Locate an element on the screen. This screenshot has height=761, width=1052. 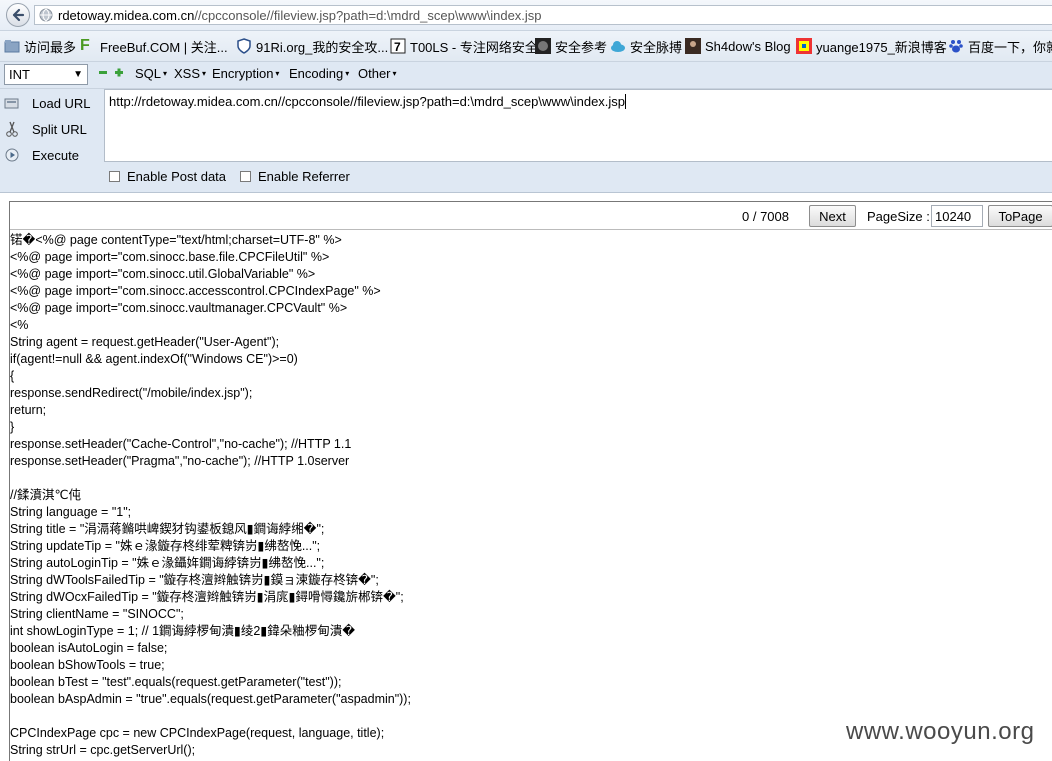
cartoon-icon is located at coordinates (804, 46).